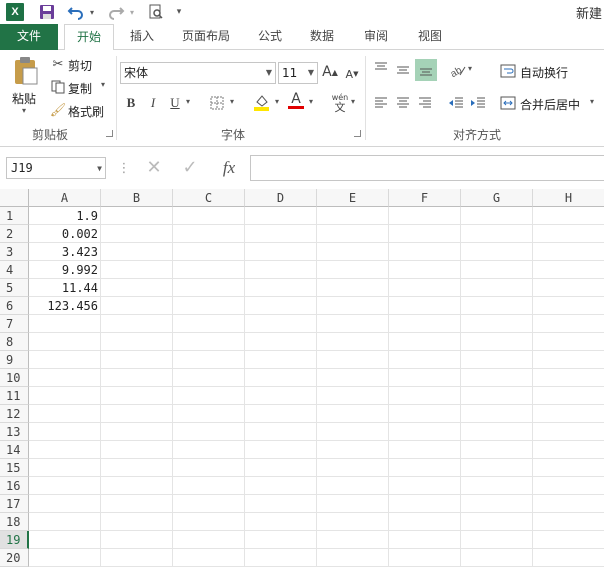 The image size is (604, 567). What do you see at coordinates (103, 84) in the screenshot?
I see `copy-dropdown-icon: ▾` at bounding box center [103, 84].